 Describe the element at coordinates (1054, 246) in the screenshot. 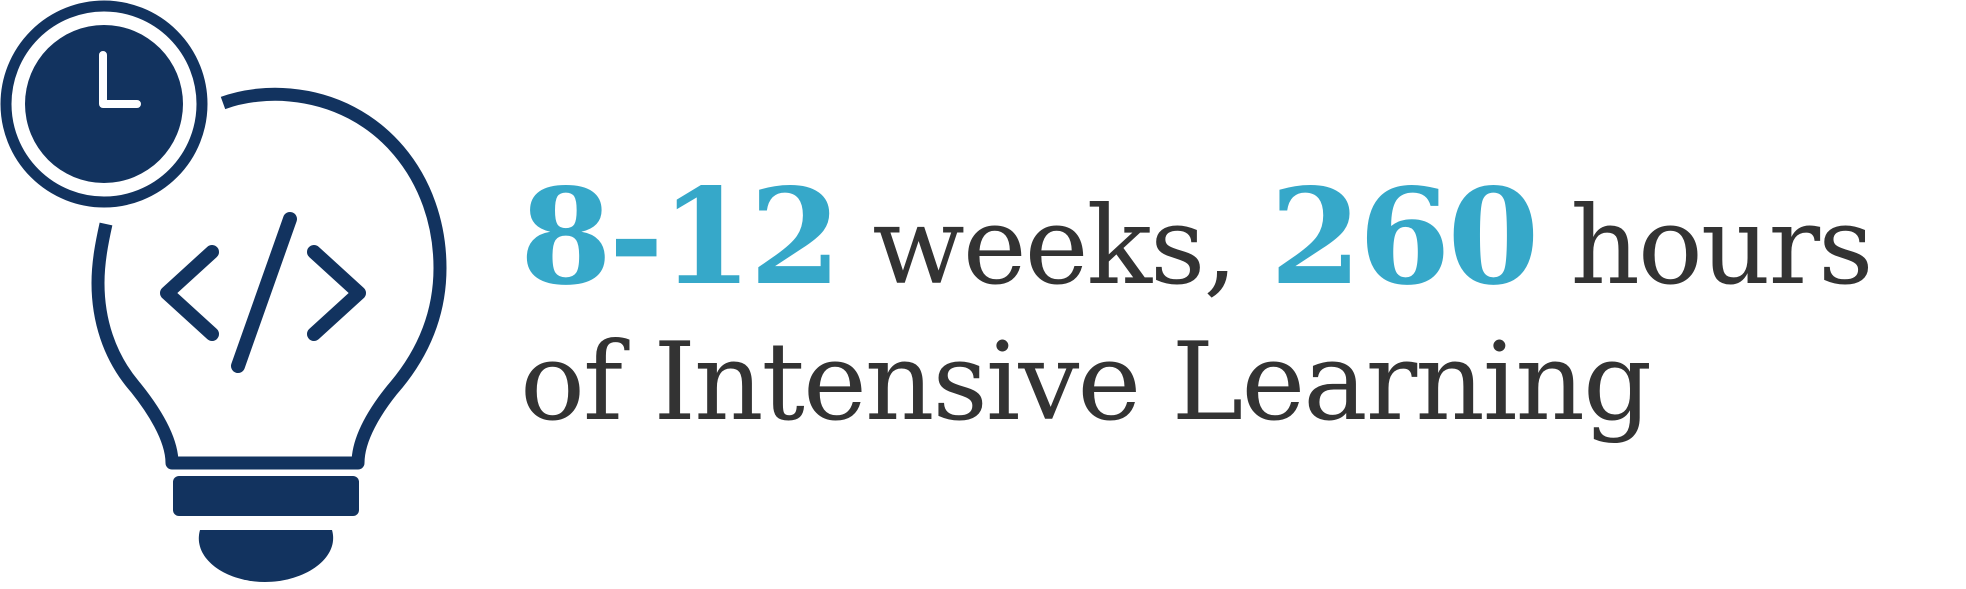

I see `duration-unit: weeks,` at that location.